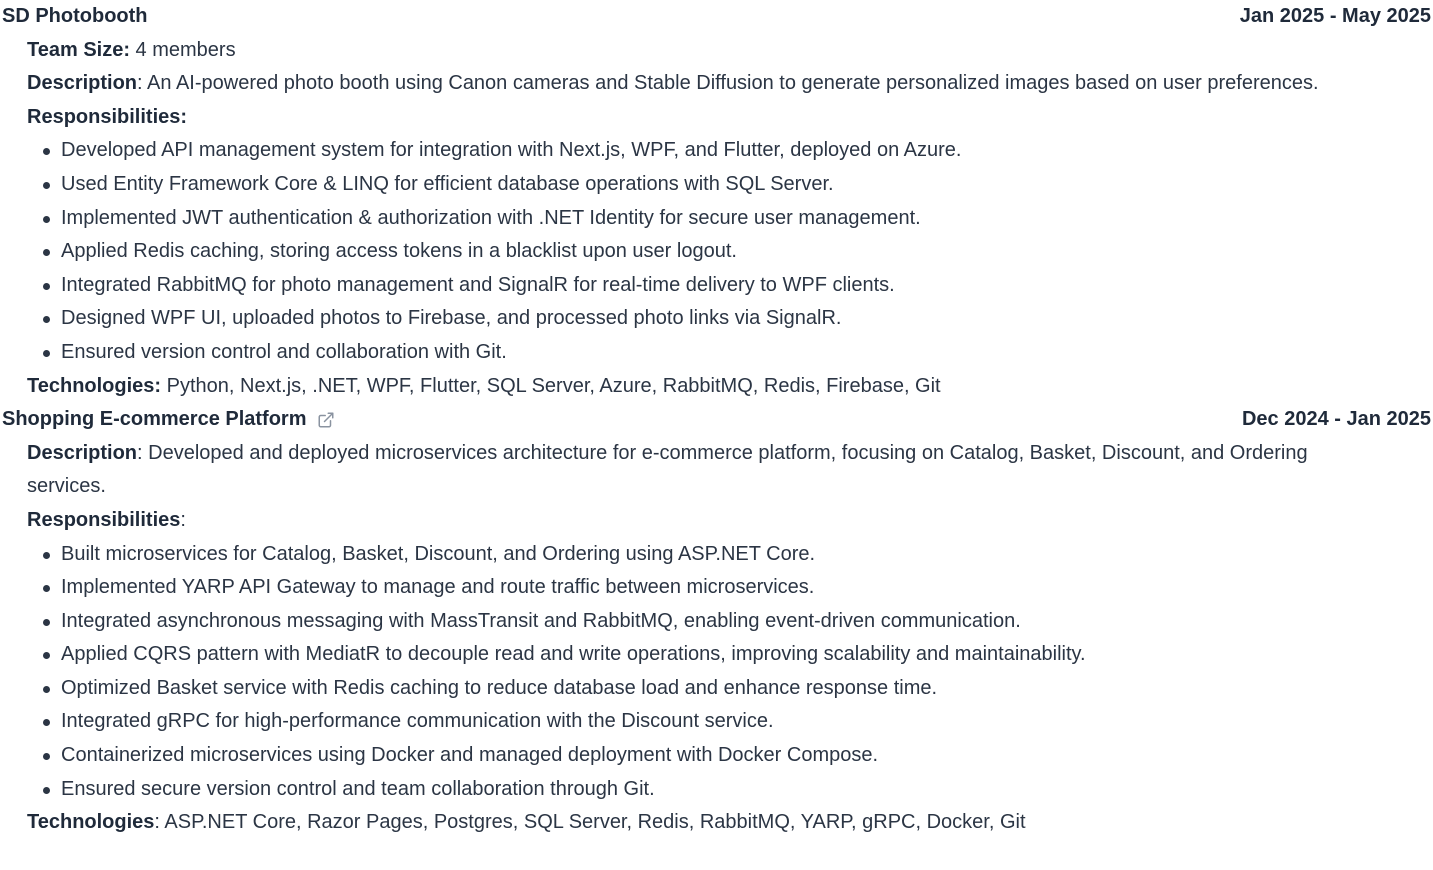 This screenshot has height=870, width=1433. Describe the element at coordinates (107, 116) in the screenshot. I see `responsibilities-label: Responsibilities:` at that location.